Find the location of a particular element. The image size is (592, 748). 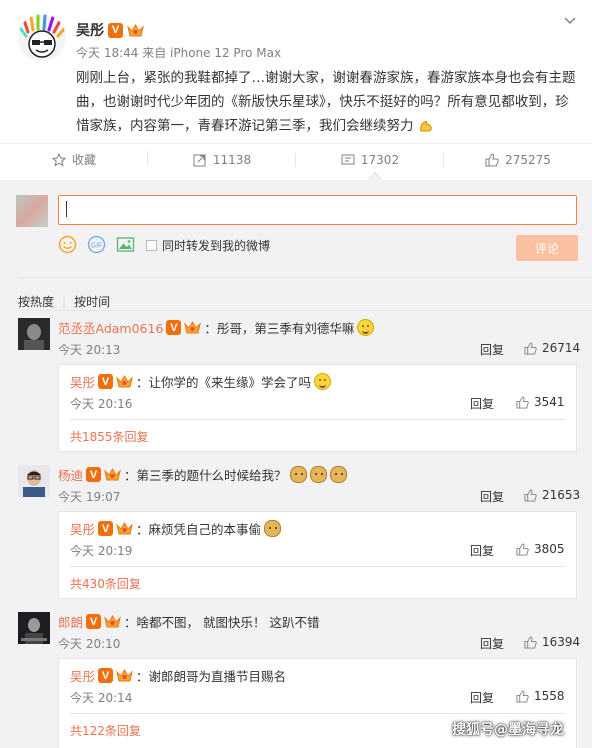

post-author: 吴彤 V is located at coordinates (110, 30).